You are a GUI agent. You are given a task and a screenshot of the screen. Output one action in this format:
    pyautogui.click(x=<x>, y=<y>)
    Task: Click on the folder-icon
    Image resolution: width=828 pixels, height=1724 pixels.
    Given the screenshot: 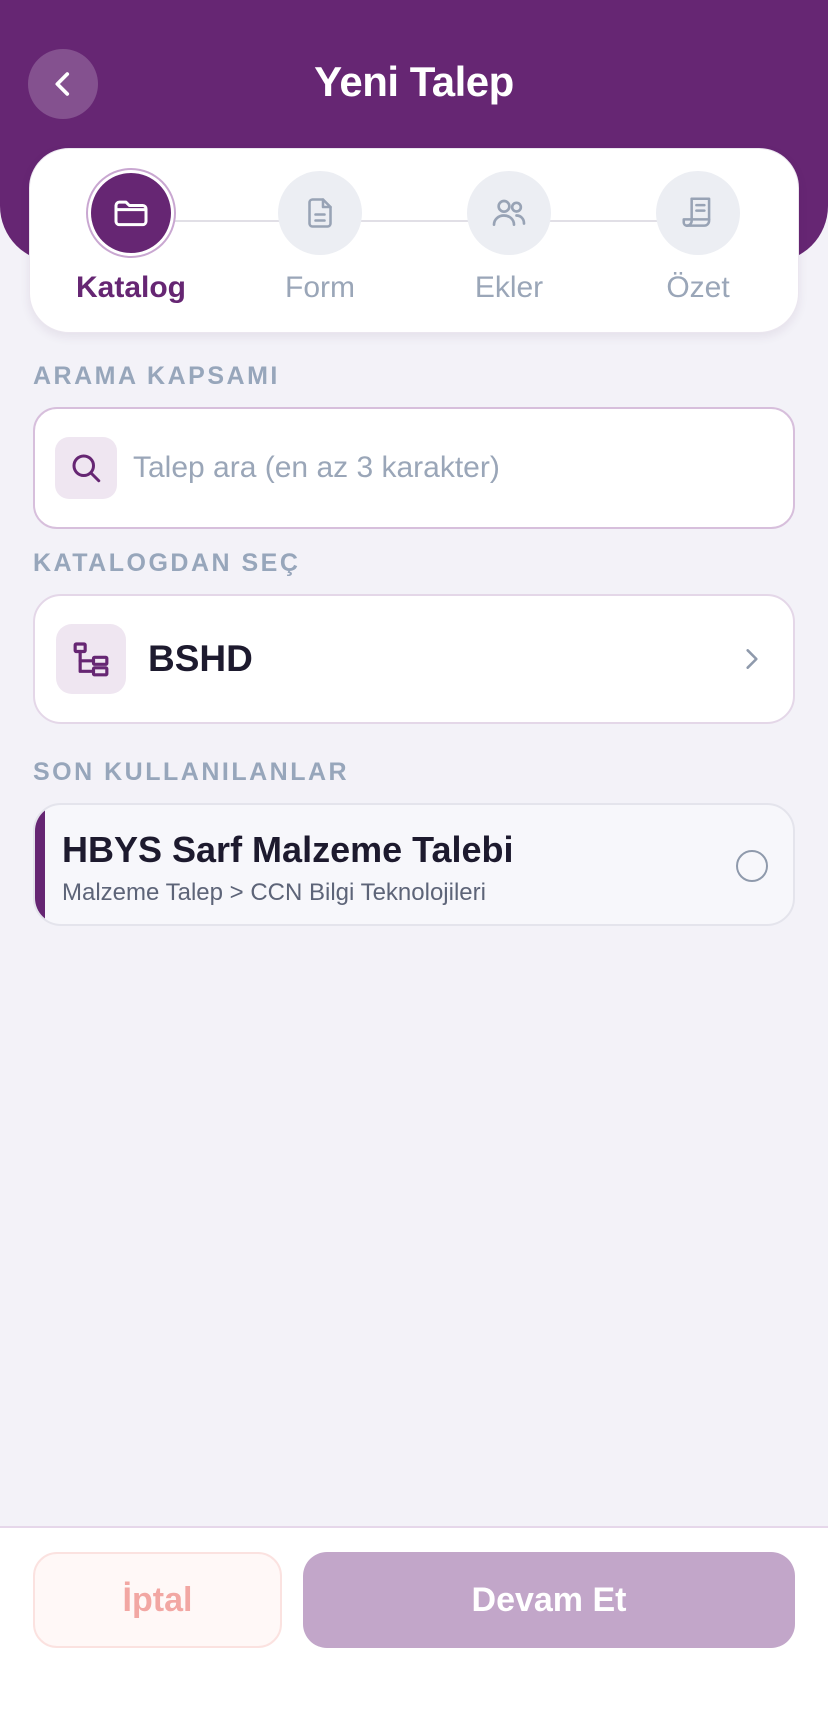 What is the action you would take?
    pyautogui.click(x=131, y=213)
    